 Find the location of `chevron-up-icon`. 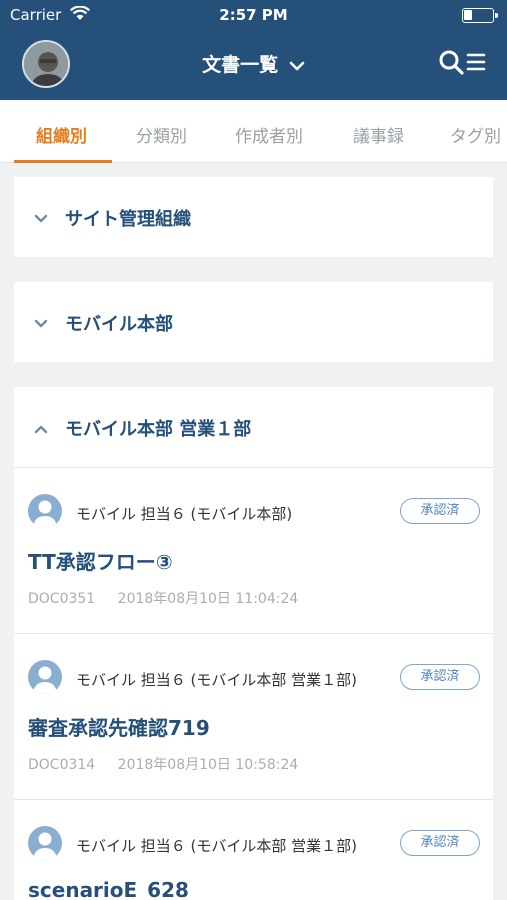

chevron-up-icon is located at coordinates (41, 429).